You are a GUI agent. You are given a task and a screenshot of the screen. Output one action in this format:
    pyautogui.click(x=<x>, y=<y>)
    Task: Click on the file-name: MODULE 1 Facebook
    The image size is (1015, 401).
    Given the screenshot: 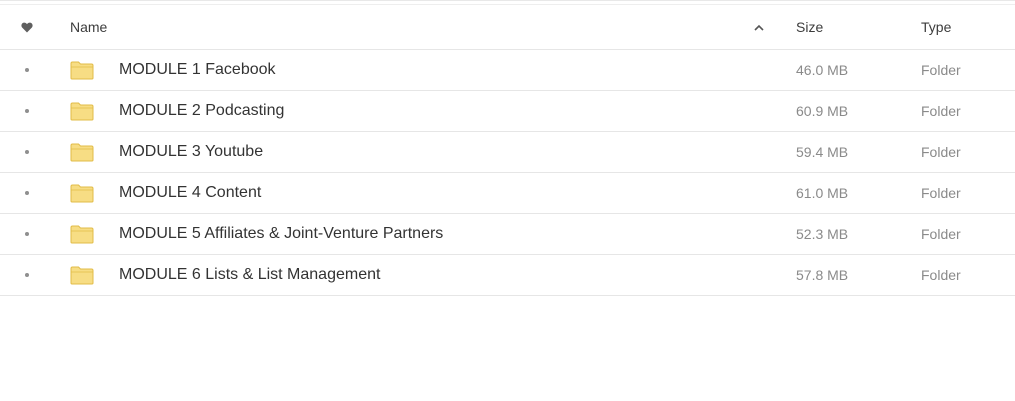 What is the action you would take?
    pyautogui.click(x=197, y=70)
    